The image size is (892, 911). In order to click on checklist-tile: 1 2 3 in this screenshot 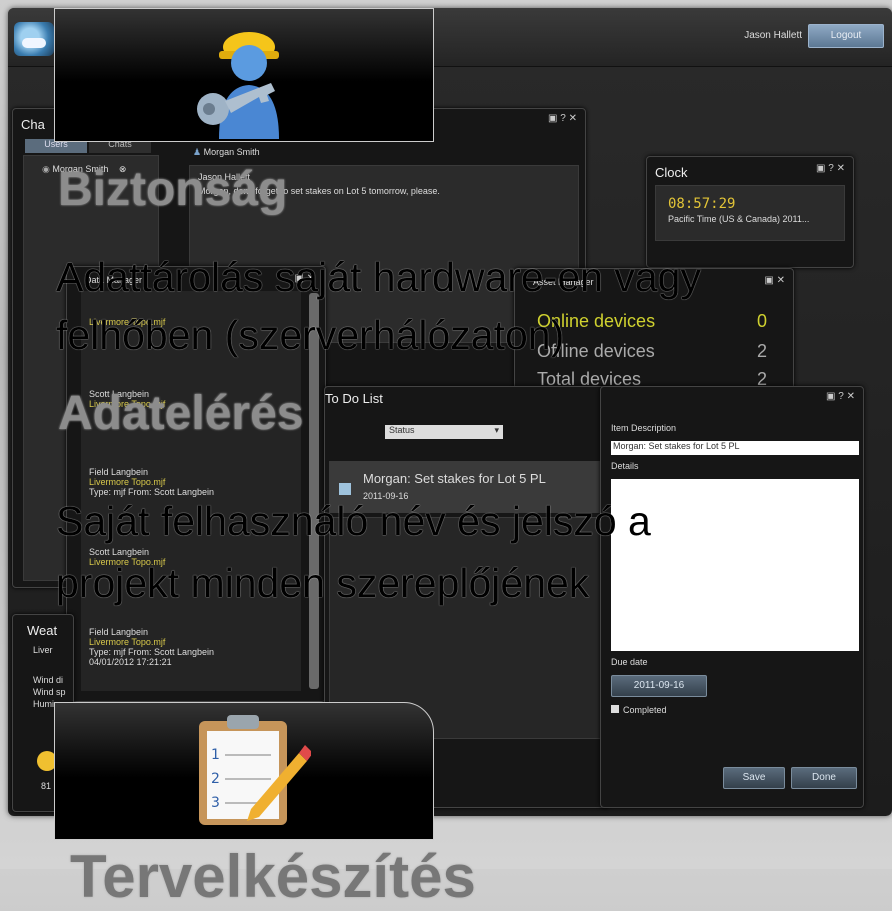, I will do `click(244, 771)`.